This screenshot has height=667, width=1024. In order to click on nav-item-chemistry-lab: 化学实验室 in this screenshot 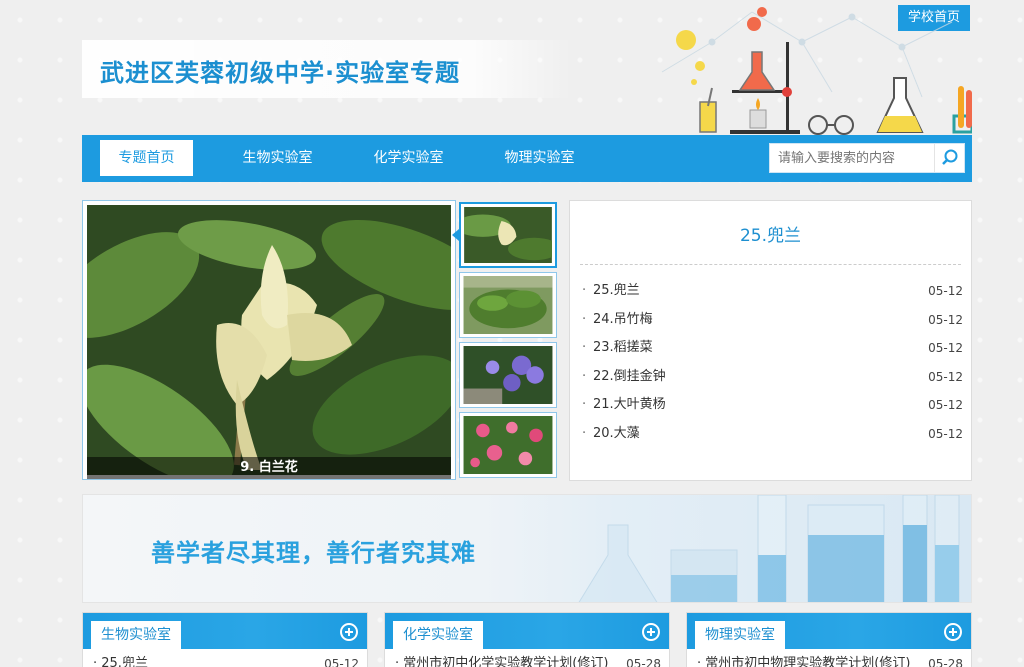, I will do `click(408, 158)`.